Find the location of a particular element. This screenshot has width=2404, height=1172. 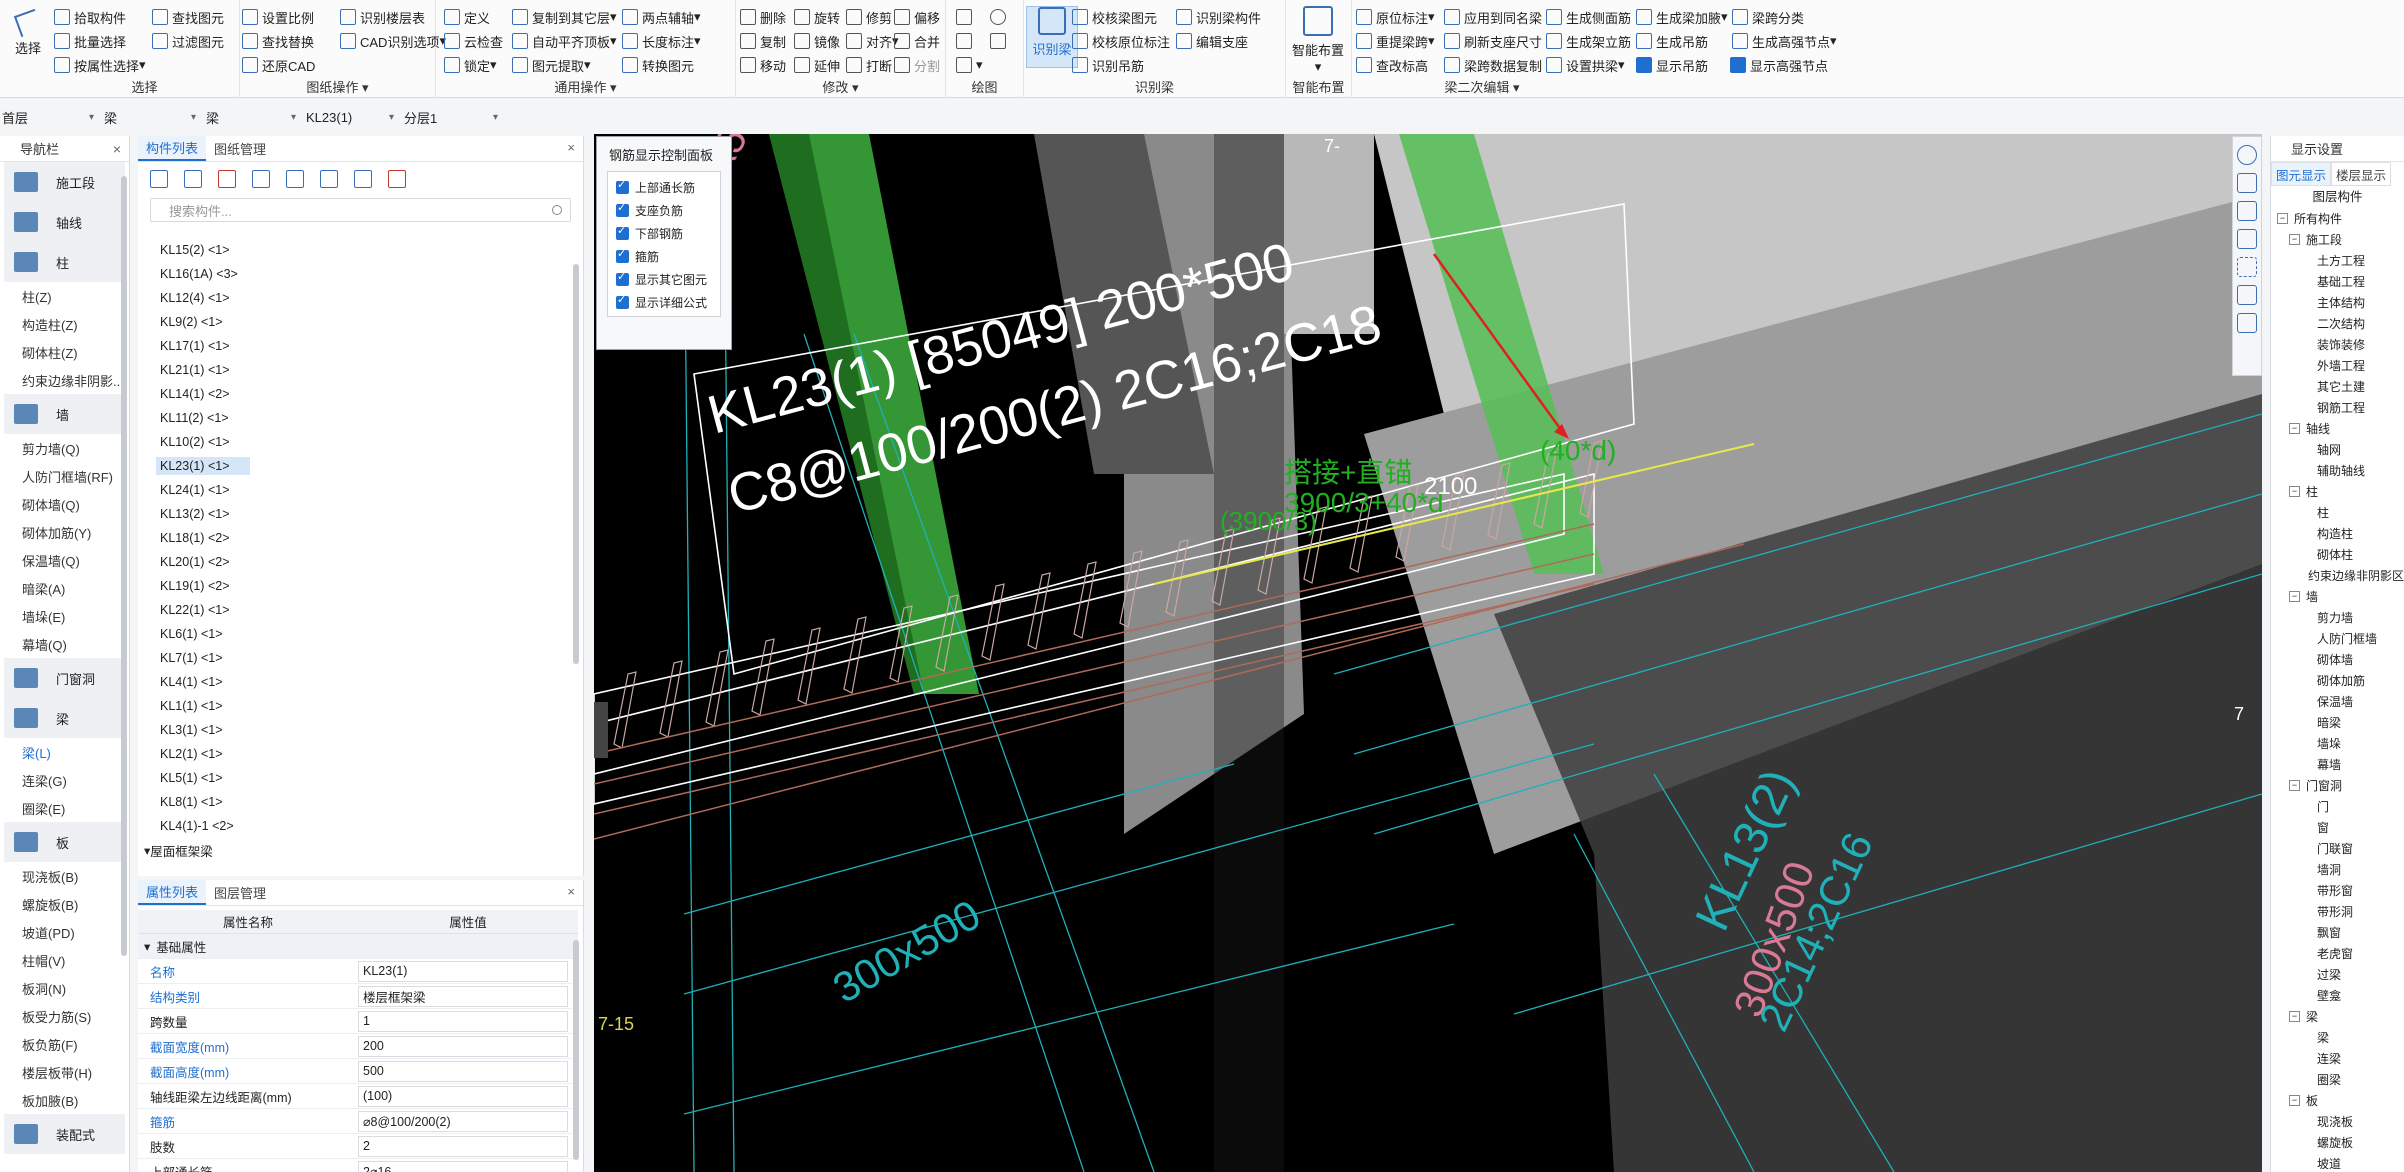

layer-dropdown: 分层1 is located at coordinates (452, 117).